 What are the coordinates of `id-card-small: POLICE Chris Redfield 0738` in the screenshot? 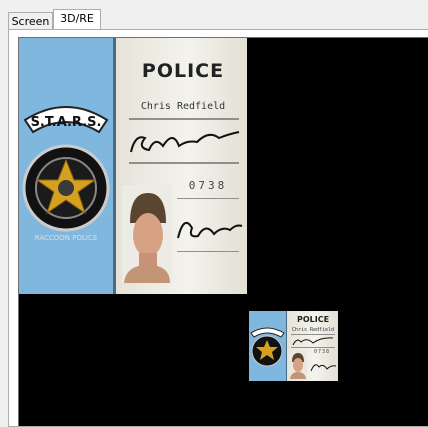 It's located at (293, 346).